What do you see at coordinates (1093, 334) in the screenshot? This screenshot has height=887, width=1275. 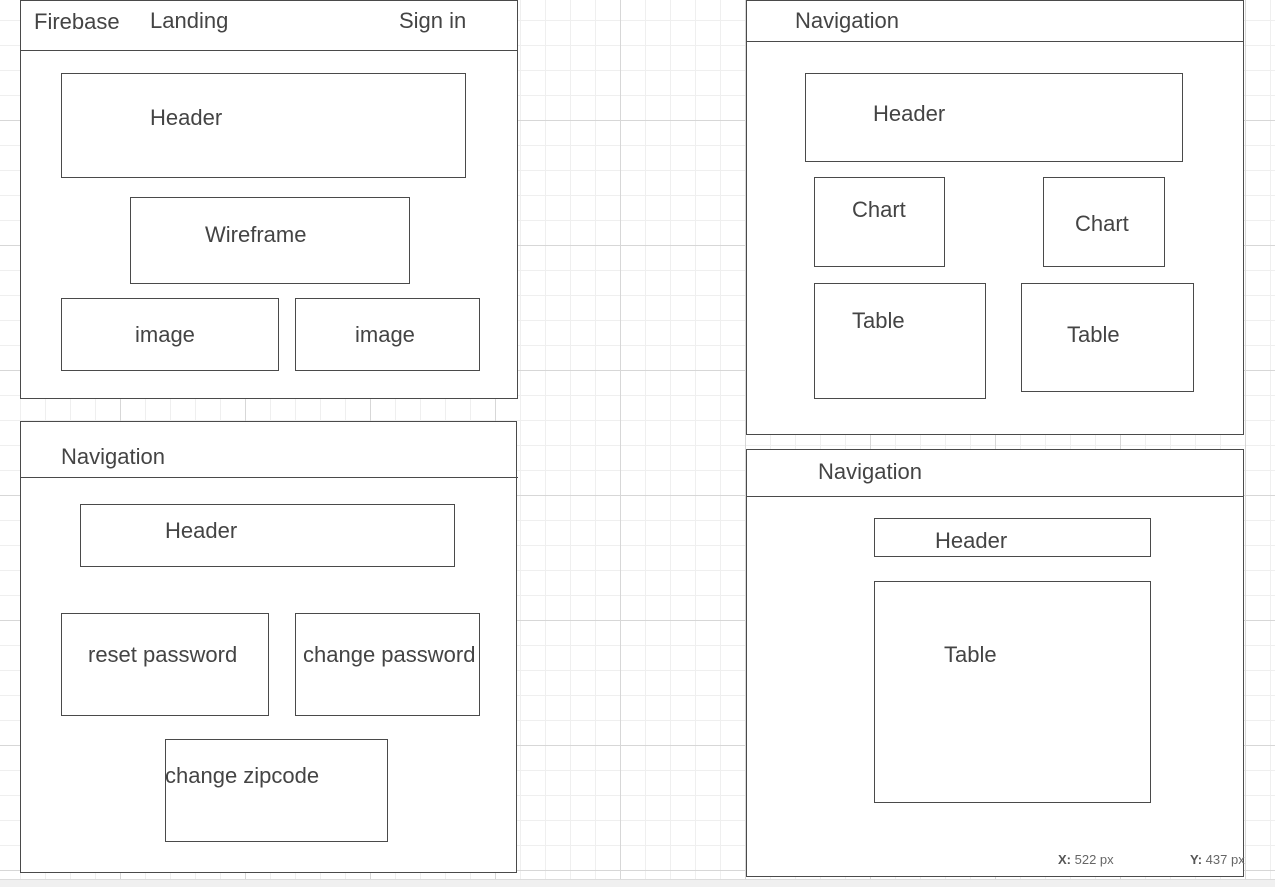 I see `table-label-right: Table` at bounding box center [1093, 334].